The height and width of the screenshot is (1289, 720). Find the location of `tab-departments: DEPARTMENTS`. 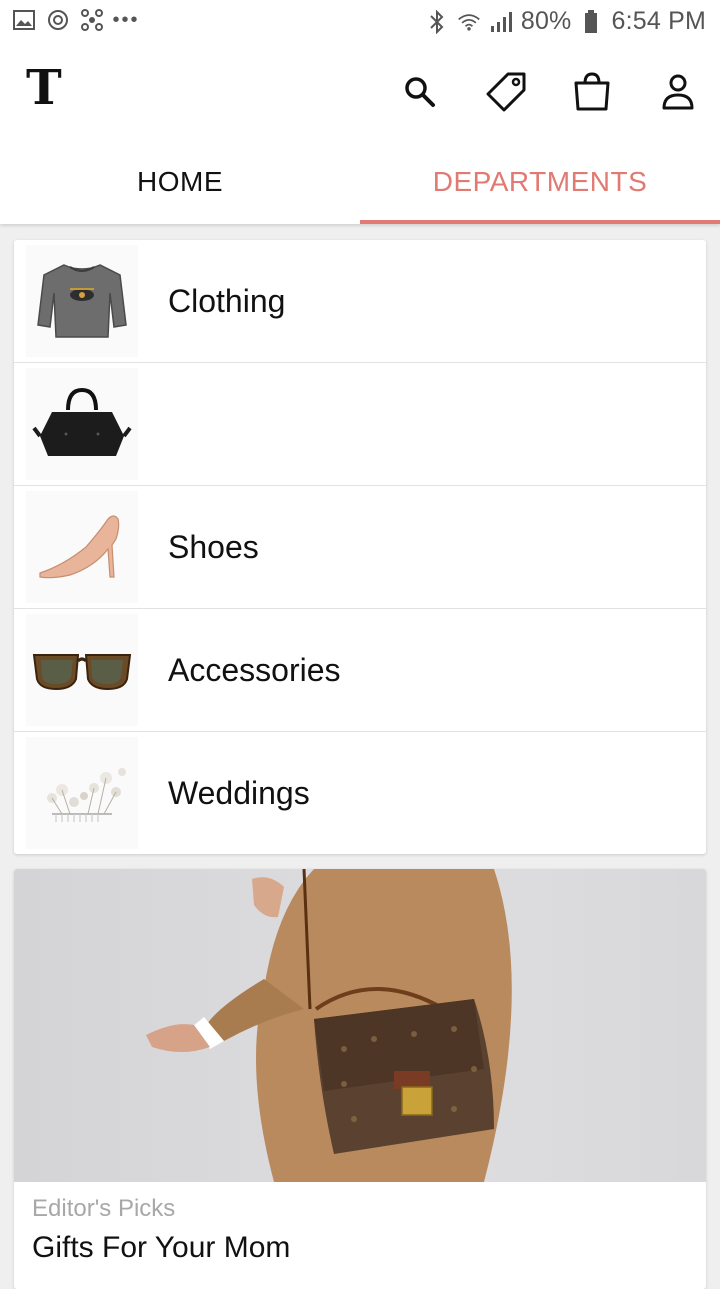

tab-departments: DEPARTMENTS is located at coordinates (540, 182).